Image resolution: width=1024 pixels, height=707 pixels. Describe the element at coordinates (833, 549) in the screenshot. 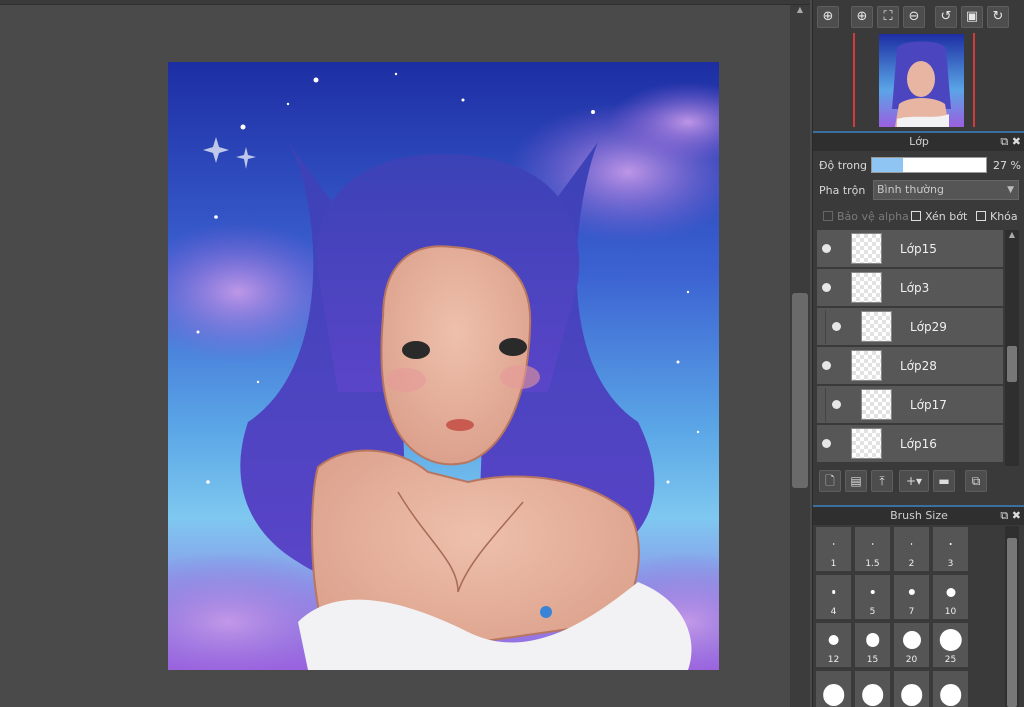

I see `brush-size-cell: 1` at that location.